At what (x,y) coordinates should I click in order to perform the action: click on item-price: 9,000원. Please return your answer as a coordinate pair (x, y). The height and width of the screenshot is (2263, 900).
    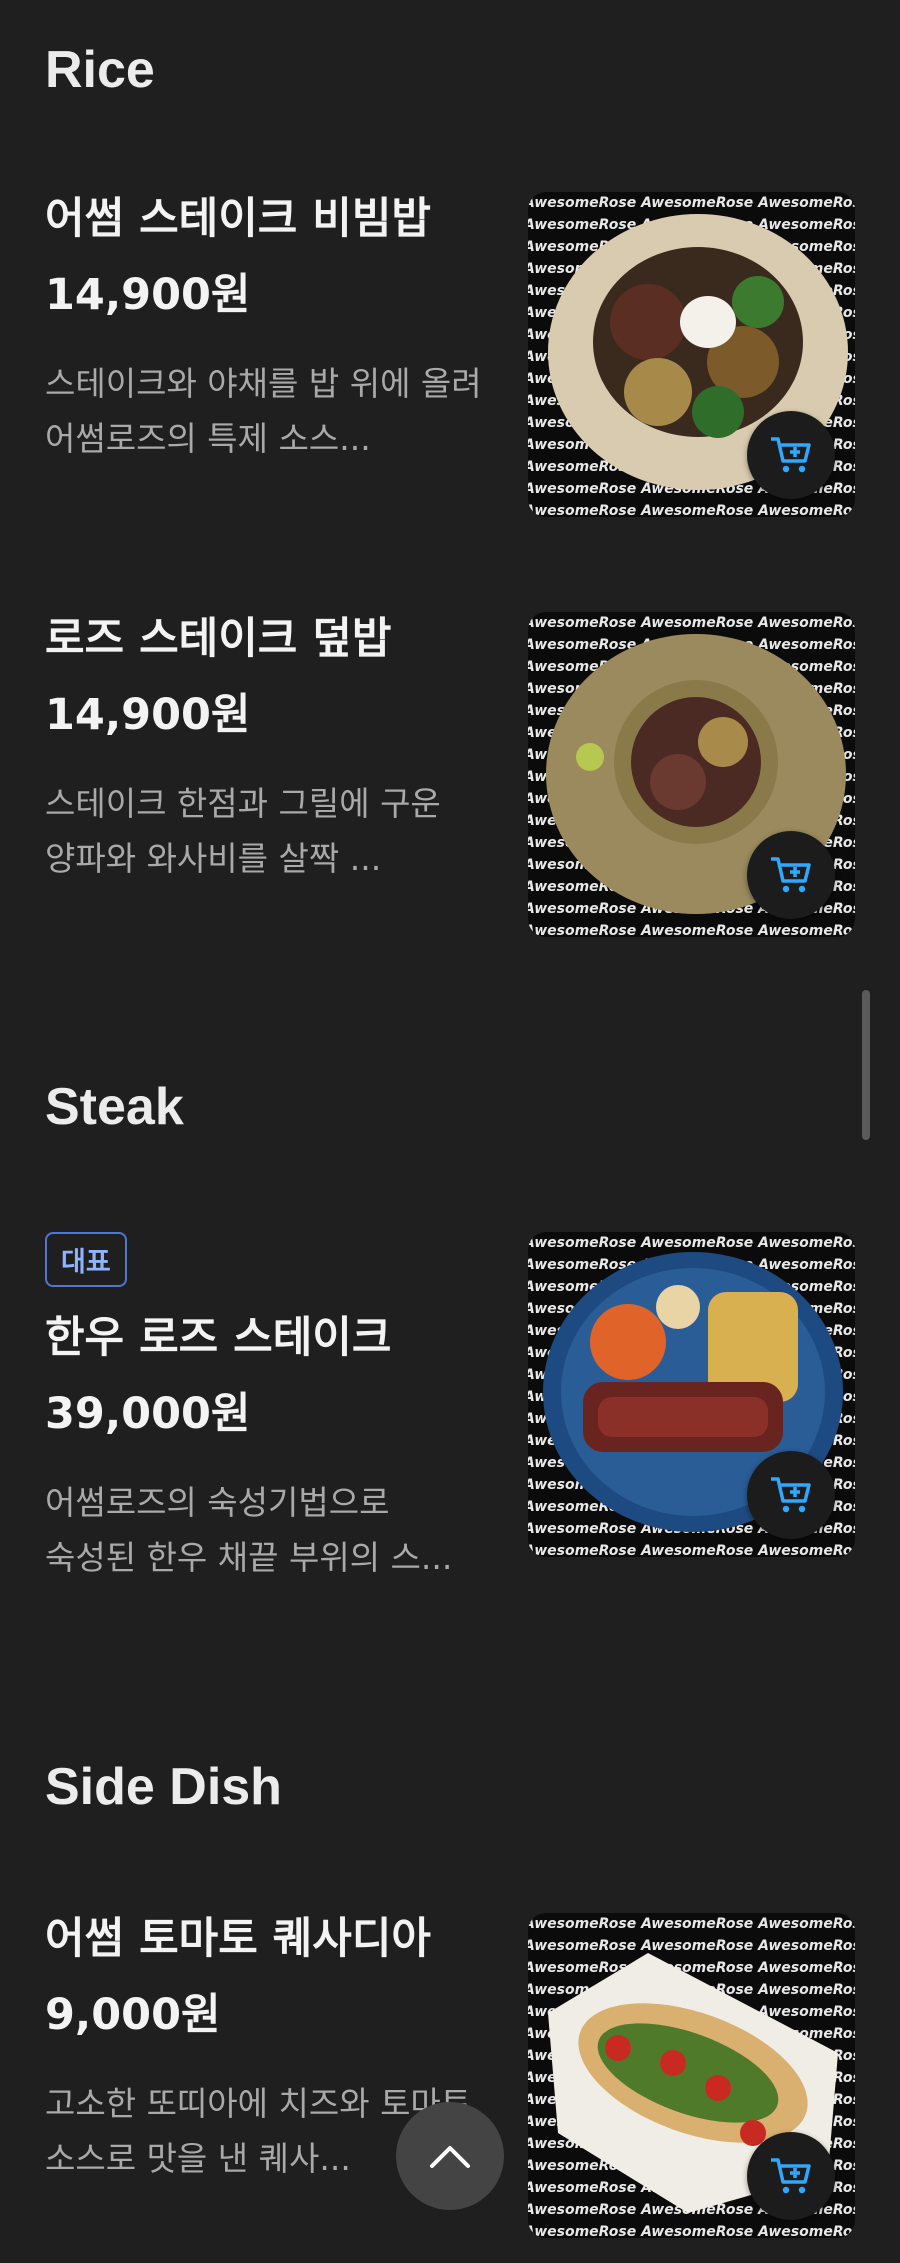
    Looking at the image, I should click on (133, 2015).